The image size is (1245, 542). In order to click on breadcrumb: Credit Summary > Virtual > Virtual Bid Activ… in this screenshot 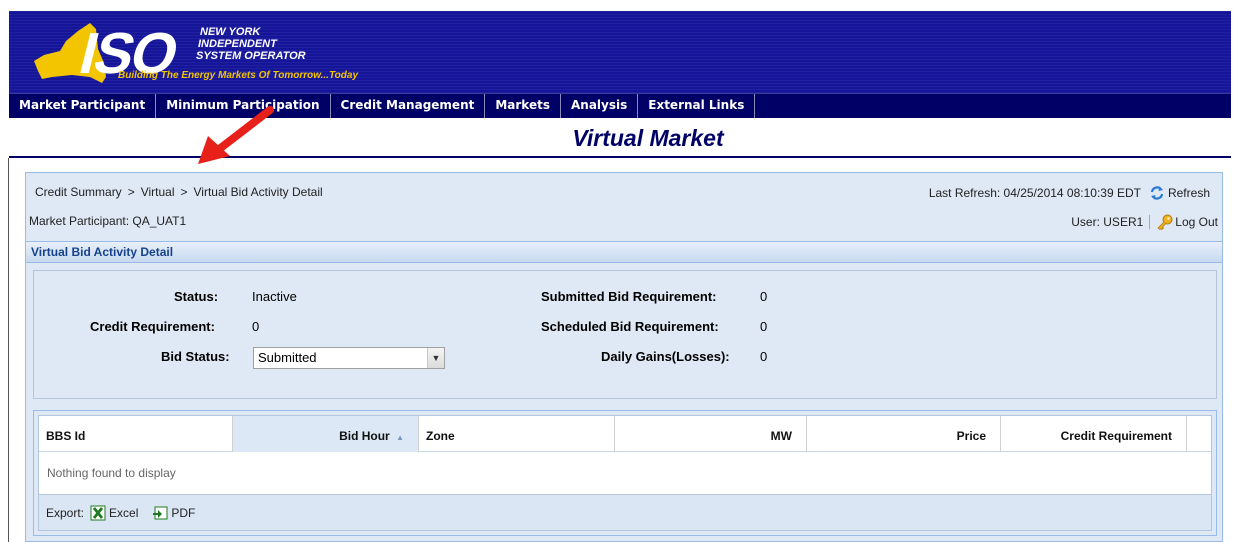, I will do `click(179, 192)`.